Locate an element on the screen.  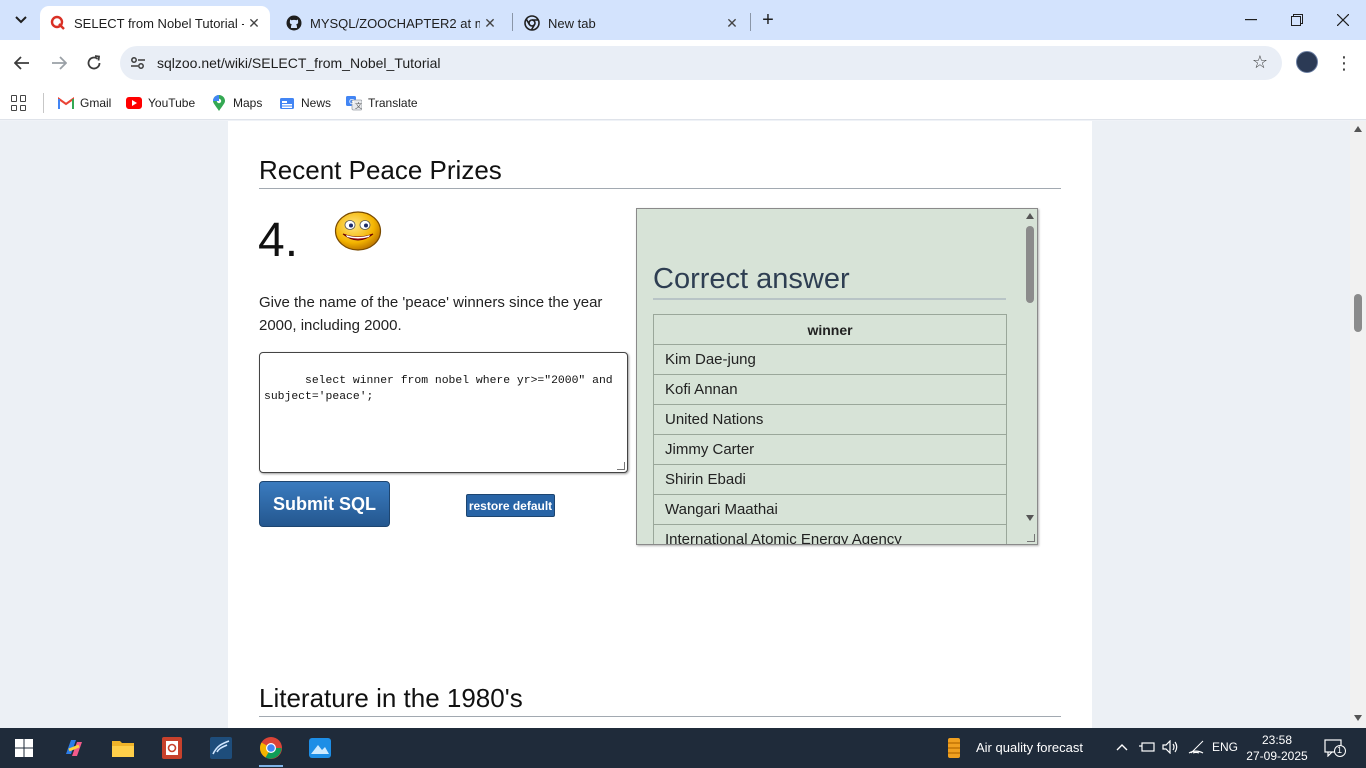
bookmark-maps: Maps is located at coordinates (236, 103).